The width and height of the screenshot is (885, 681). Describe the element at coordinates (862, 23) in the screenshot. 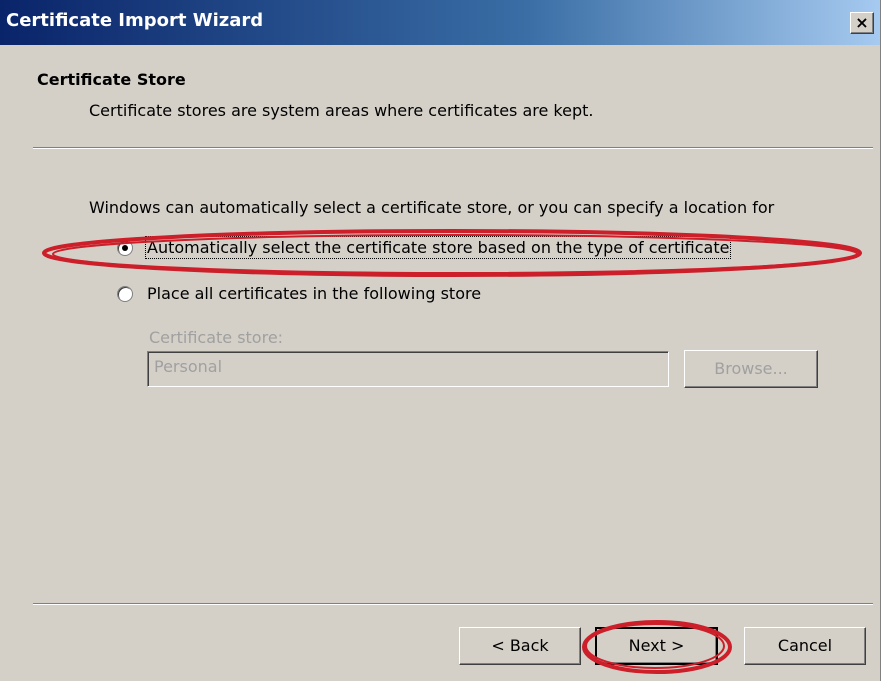

I see `close-button: ×` at that location.